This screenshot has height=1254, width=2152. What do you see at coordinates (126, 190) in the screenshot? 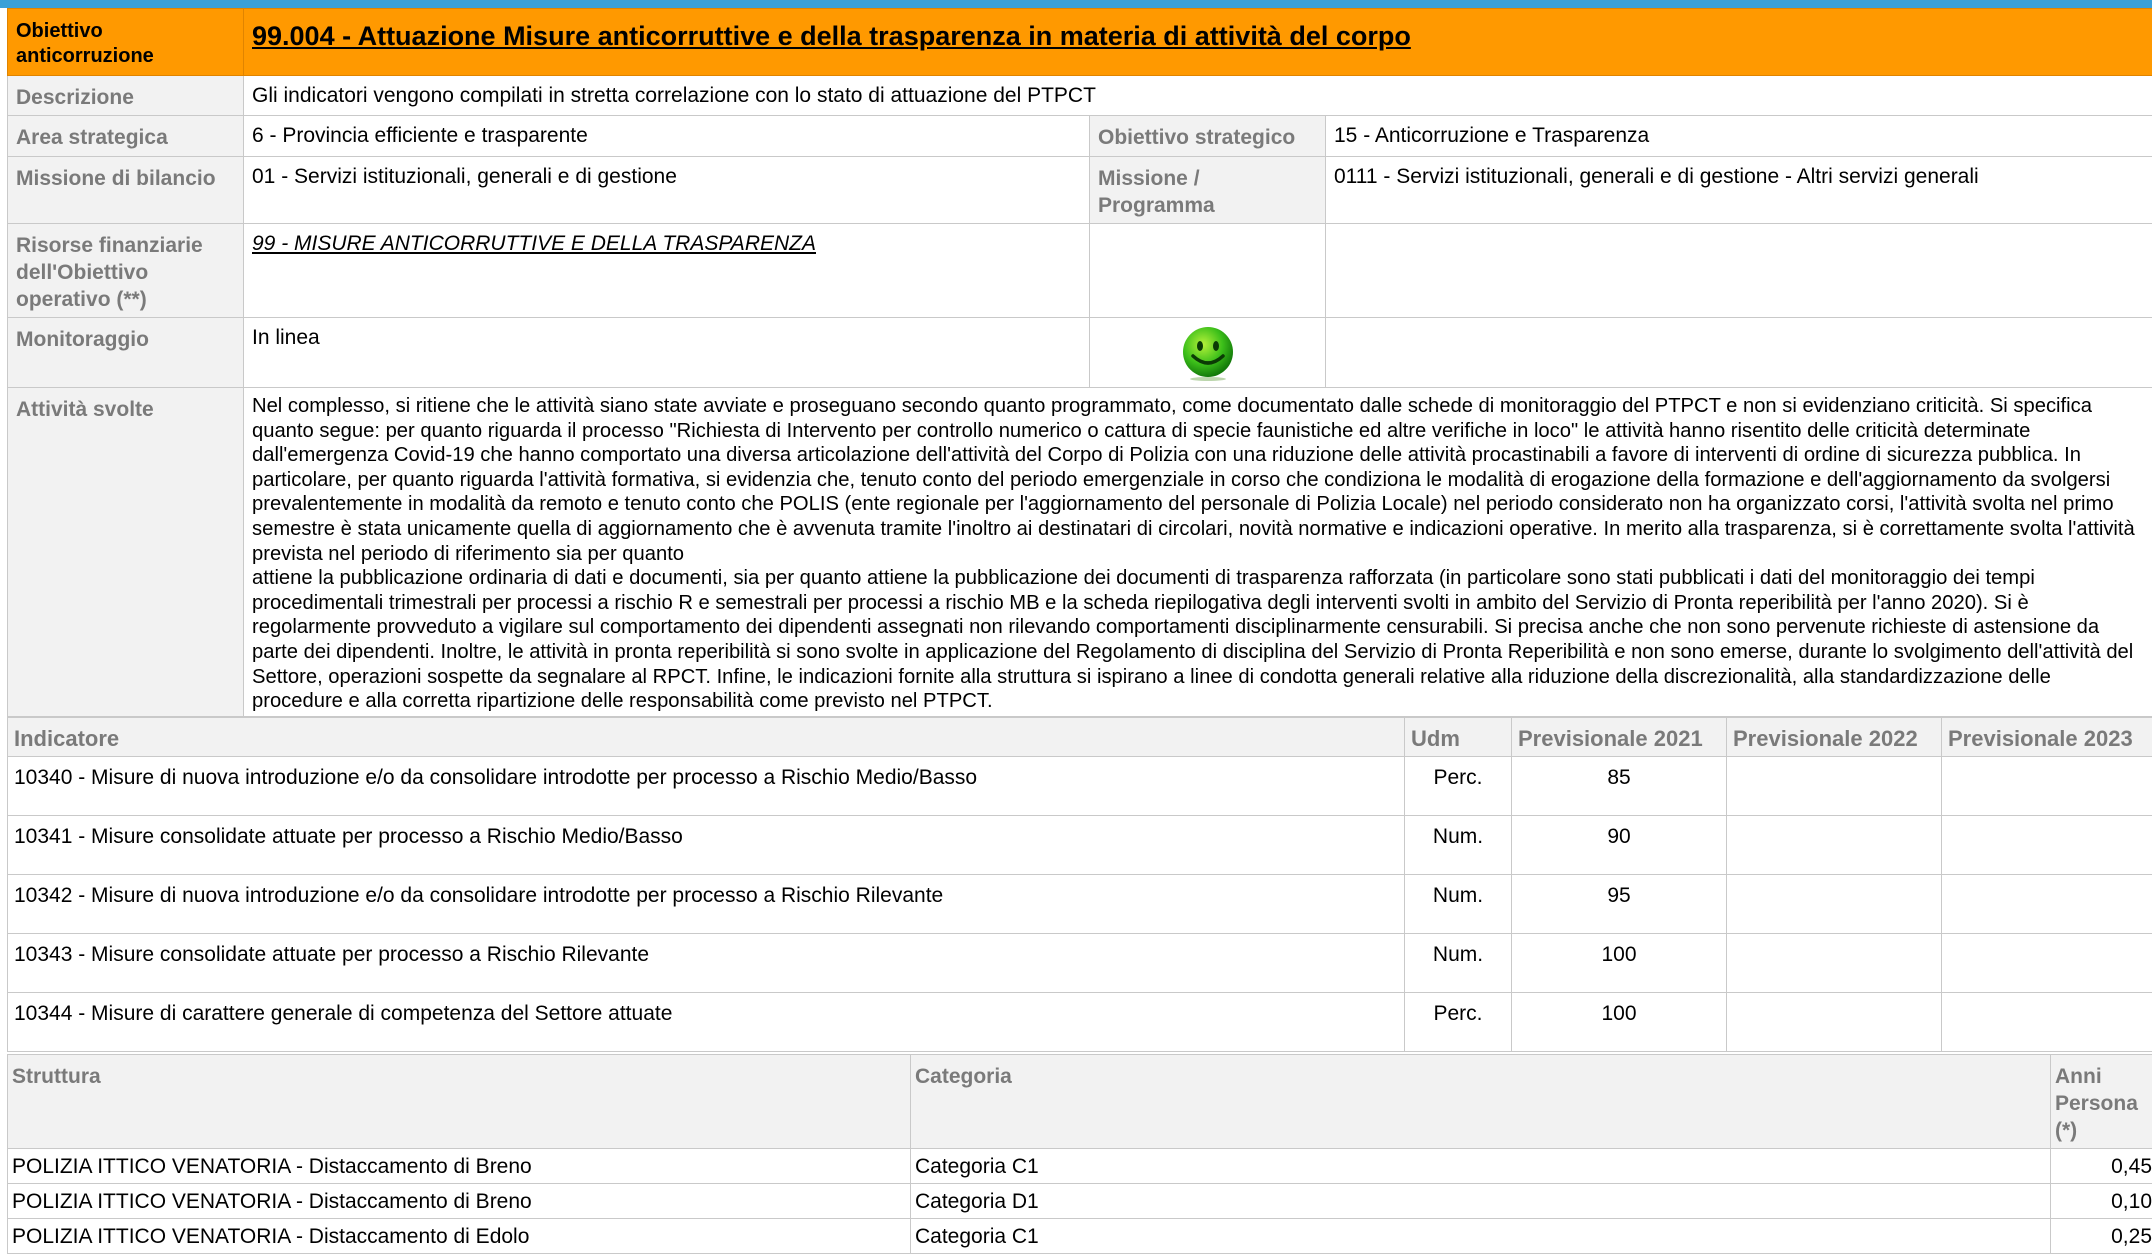
I see `missione-label: Missione di bilancio` at bounding box center [126, 190].